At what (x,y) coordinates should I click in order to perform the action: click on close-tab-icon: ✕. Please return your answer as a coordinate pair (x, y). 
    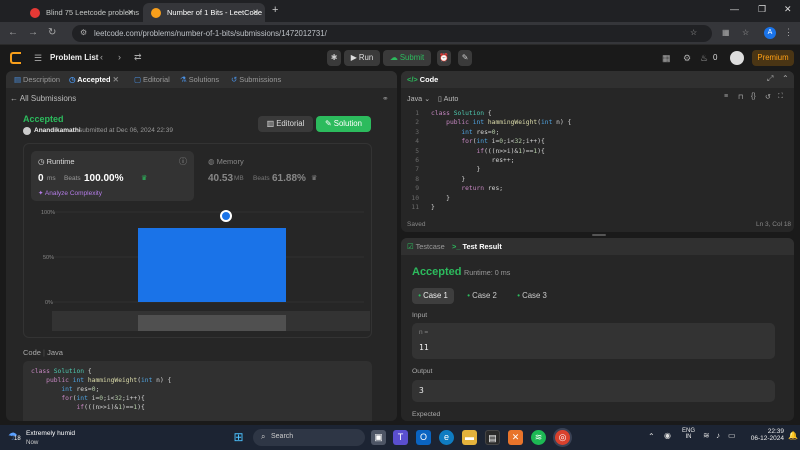
    Looking at the image, I should click on (116, 79).